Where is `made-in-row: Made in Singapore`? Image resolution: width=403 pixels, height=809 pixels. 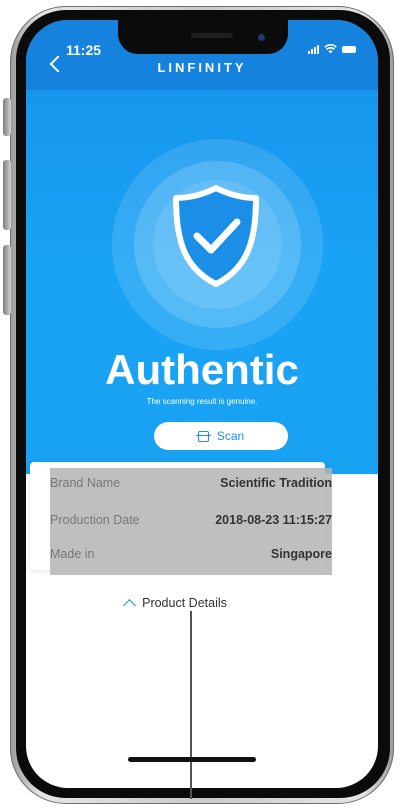
made-in-row: Made in Singapore is located at coordinates (191, 554).